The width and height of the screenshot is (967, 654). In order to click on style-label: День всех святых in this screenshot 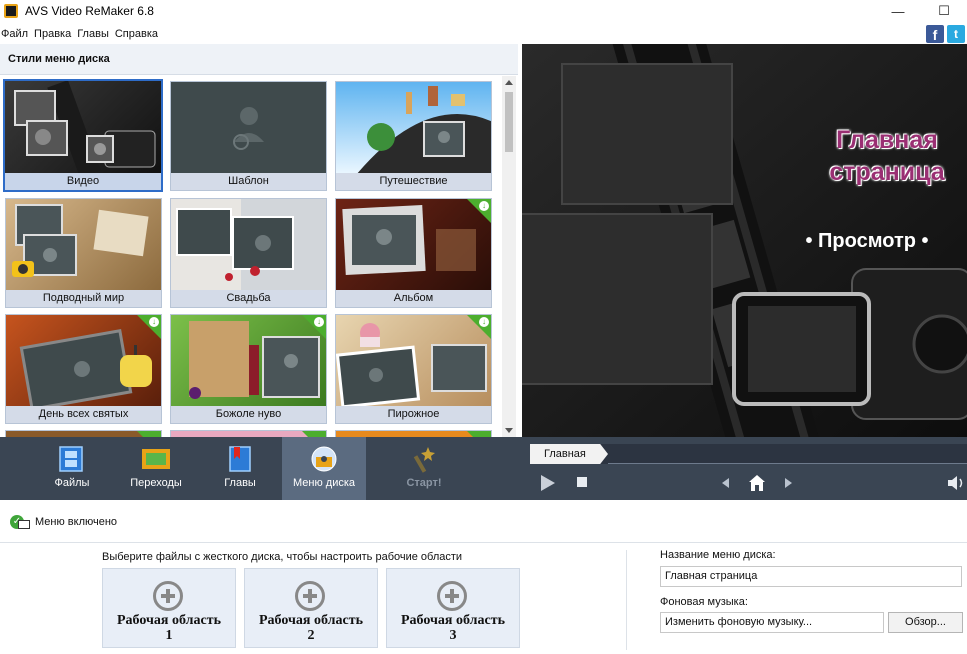, I will do `click(83, 414)`.